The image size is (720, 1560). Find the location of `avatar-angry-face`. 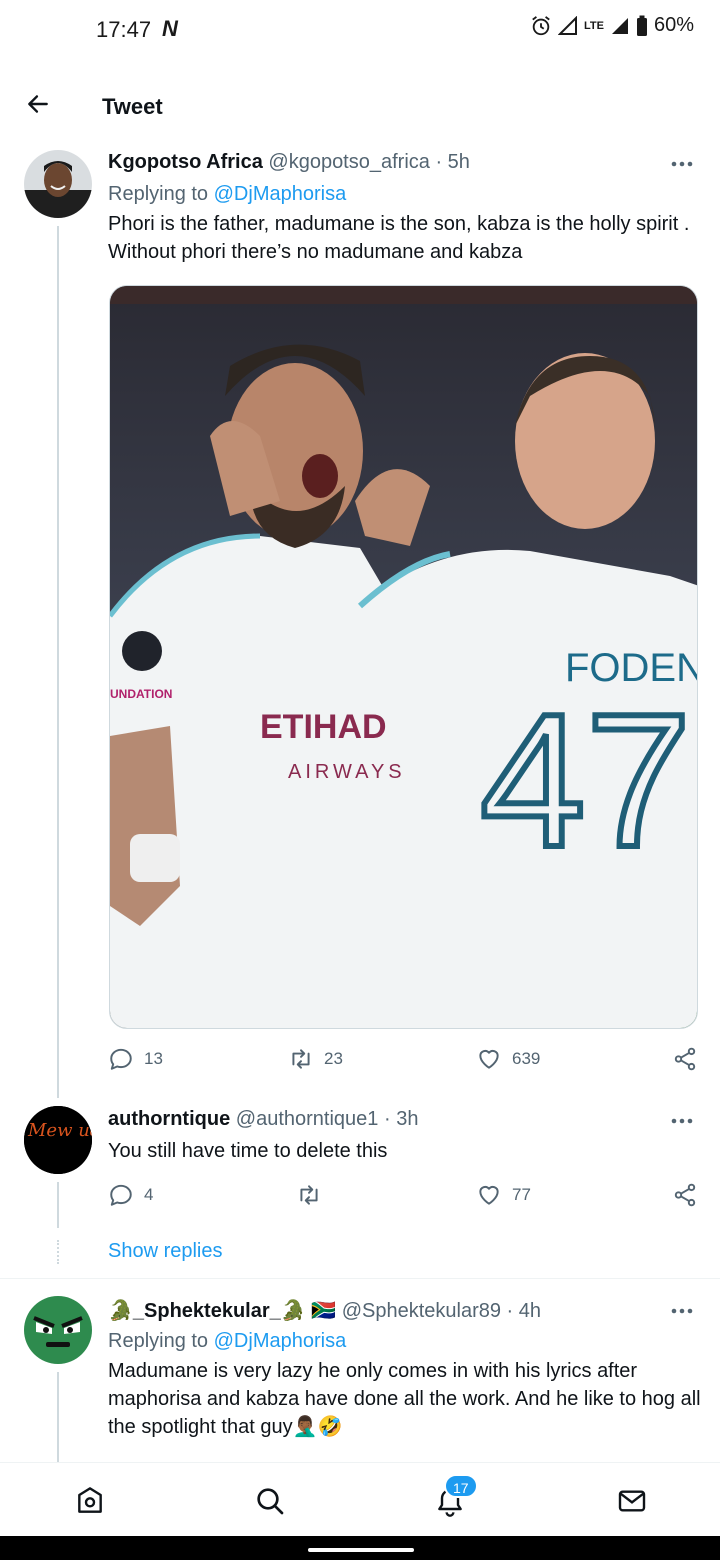

avatar-angry-face is located at coordinates (58, 1330).